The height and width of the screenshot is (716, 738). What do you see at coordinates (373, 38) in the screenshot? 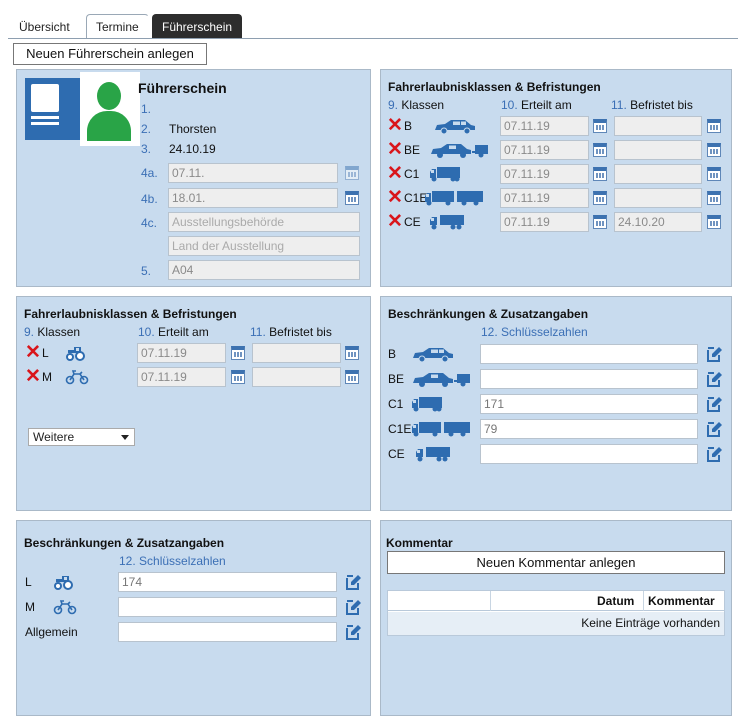
I see `tab-divider` at bounding box center [373, 38].